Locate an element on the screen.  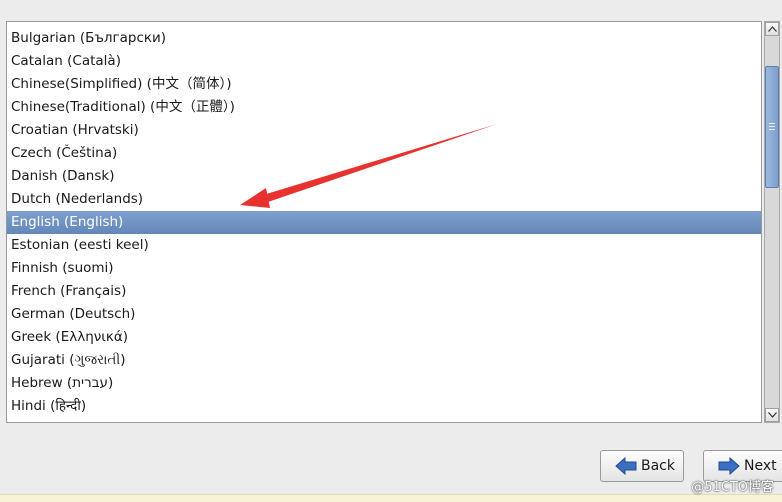
language-list-item: Chinese(Traditional) (中文（正體）) is located at coordinates (384, 107).